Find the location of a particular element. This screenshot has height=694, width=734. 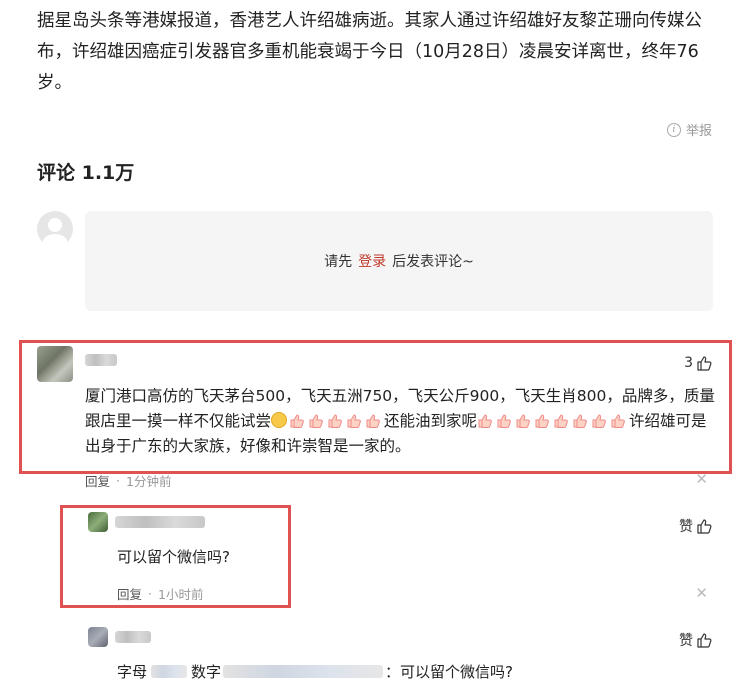

comment-text-part: 还能油到家呢 is located at coordinates (431, 421).